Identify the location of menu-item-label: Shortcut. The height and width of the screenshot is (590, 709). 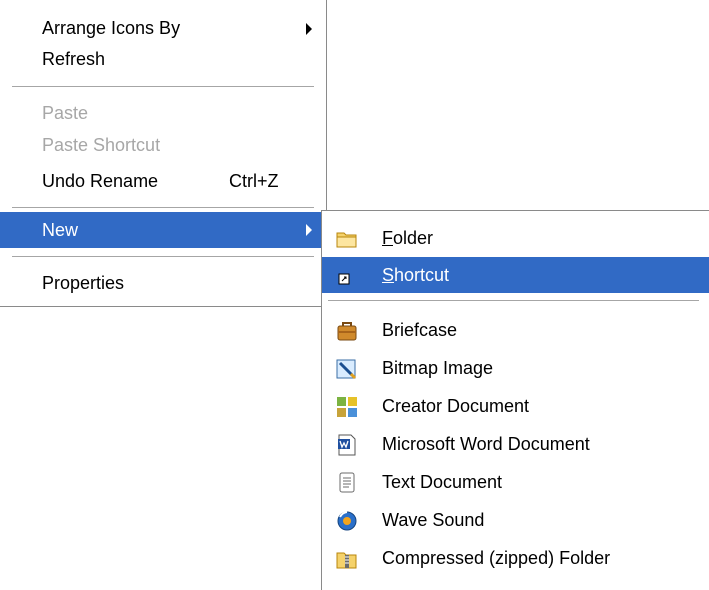
(415, 275).